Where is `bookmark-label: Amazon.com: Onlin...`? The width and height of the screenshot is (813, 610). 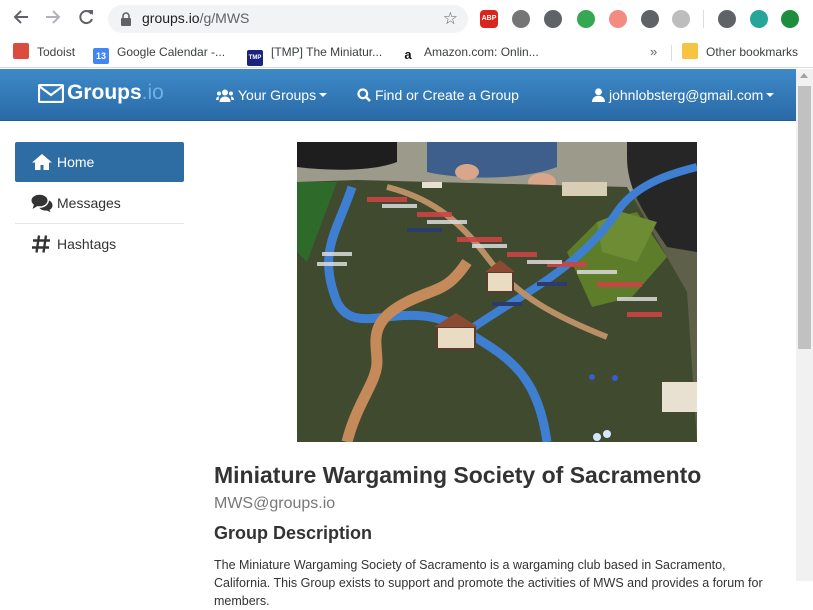
bookmark-label: Amazon.com: Onlin... is located at coordinates (481, 52).